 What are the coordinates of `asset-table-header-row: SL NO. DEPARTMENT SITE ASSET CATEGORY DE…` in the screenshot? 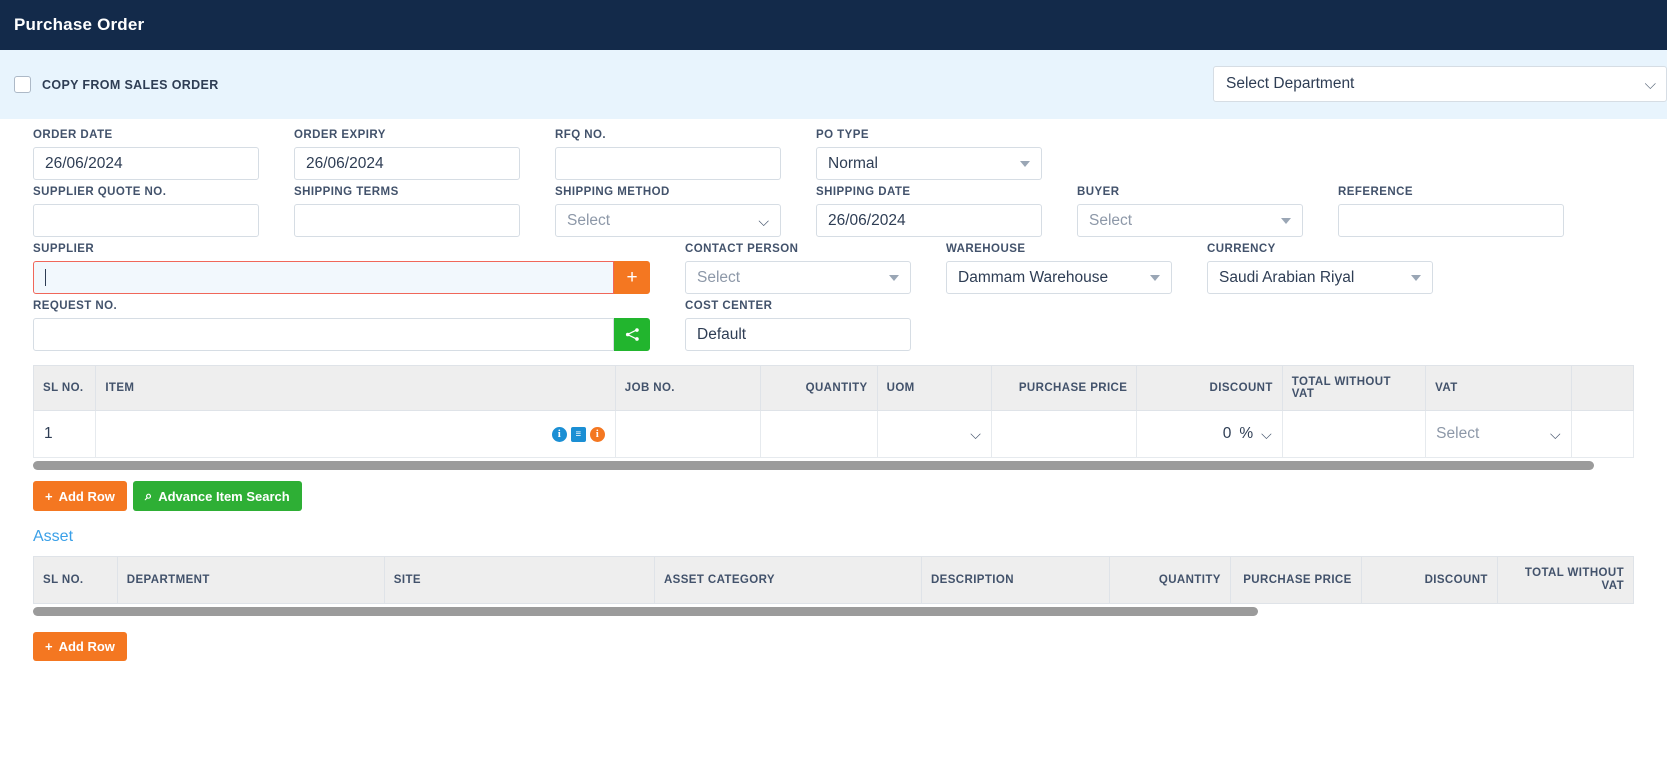 It's located at (834, 580).